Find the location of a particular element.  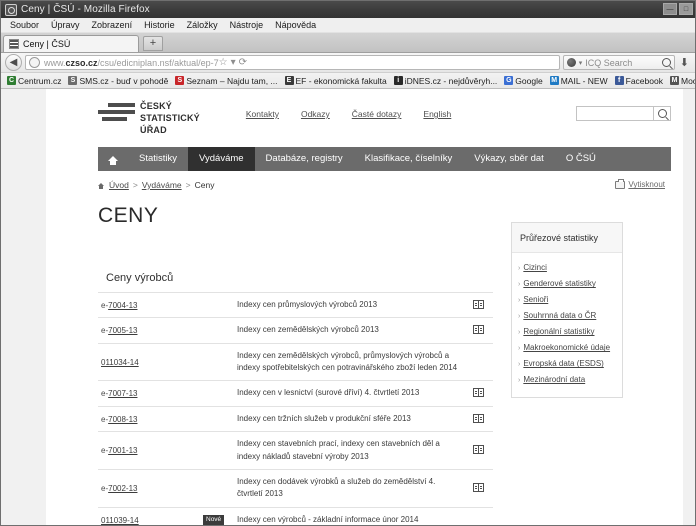

print-link-label: Vytisknout is located at coordinates (646, 184).